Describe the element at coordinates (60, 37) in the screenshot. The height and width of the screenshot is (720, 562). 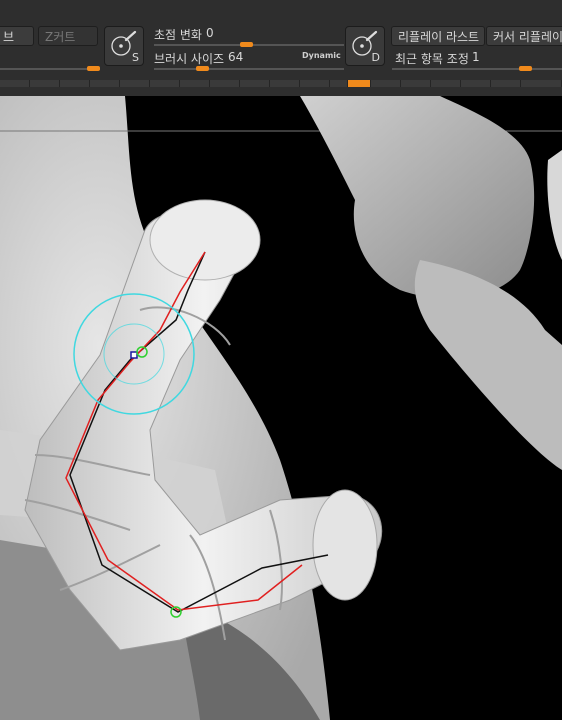
I see `z-cut-label: Z커트` at that location.